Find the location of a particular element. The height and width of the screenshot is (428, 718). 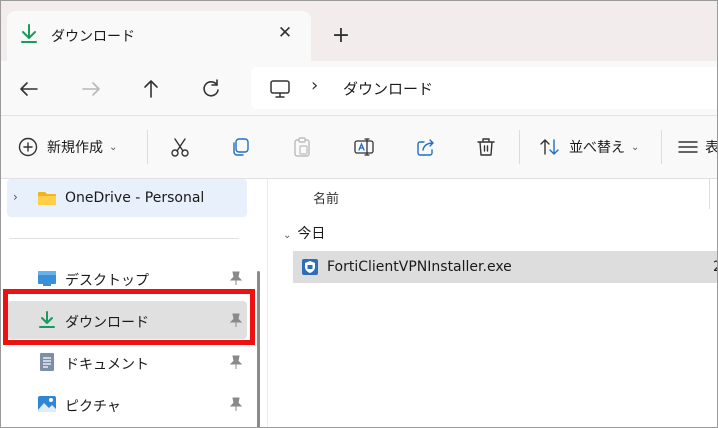

rename-button is located at coordinates (364, 147).